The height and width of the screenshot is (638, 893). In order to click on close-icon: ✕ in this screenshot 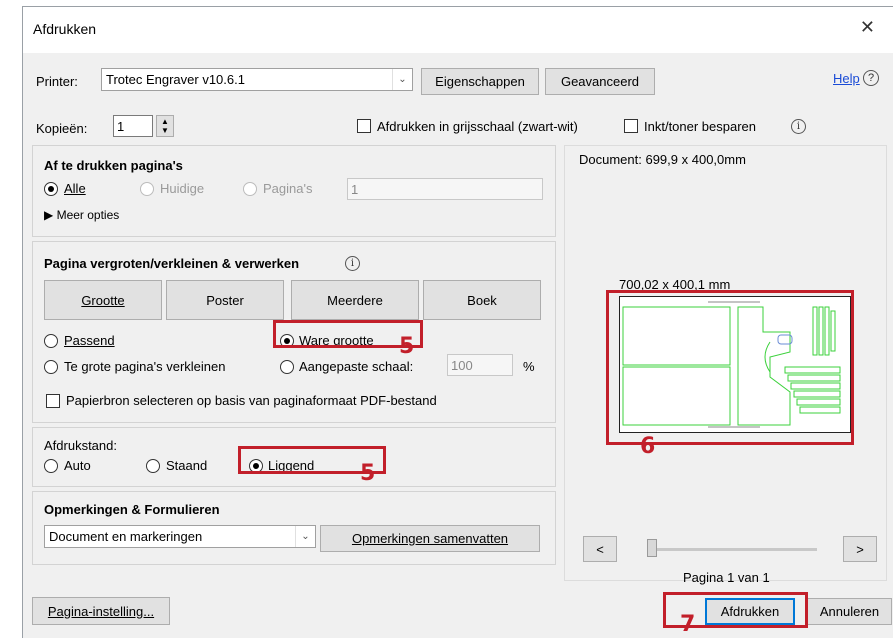, I will do `click(867, 27)`.